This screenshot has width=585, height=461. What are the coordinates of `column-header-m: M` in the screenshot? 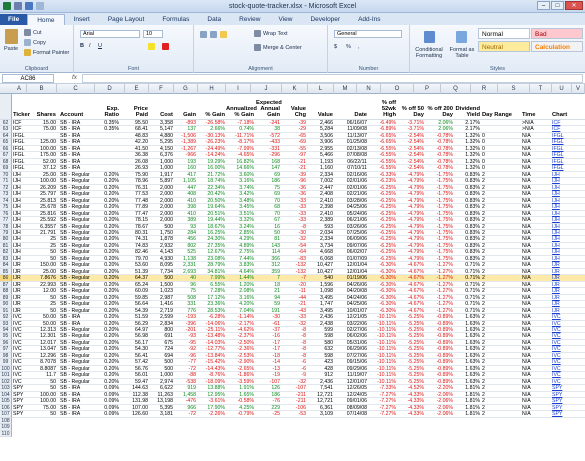 It's located at (345, 89).